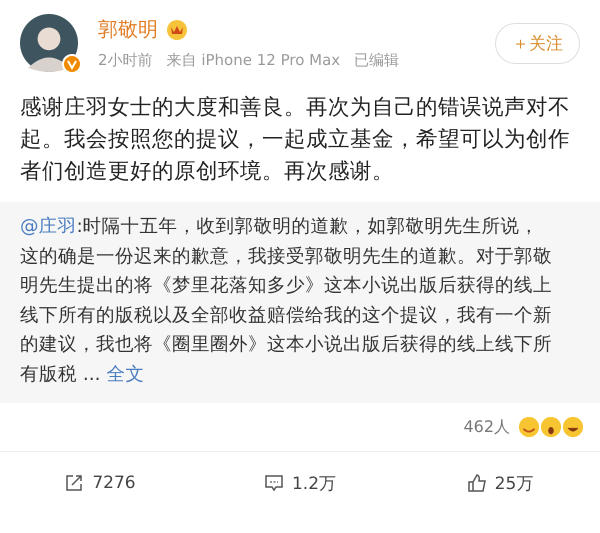 This screenshot has width=600, height=533. Describe the element at coordinates (128, 29) in the screenshot. I see `user-name: 郭敬明` at that location.